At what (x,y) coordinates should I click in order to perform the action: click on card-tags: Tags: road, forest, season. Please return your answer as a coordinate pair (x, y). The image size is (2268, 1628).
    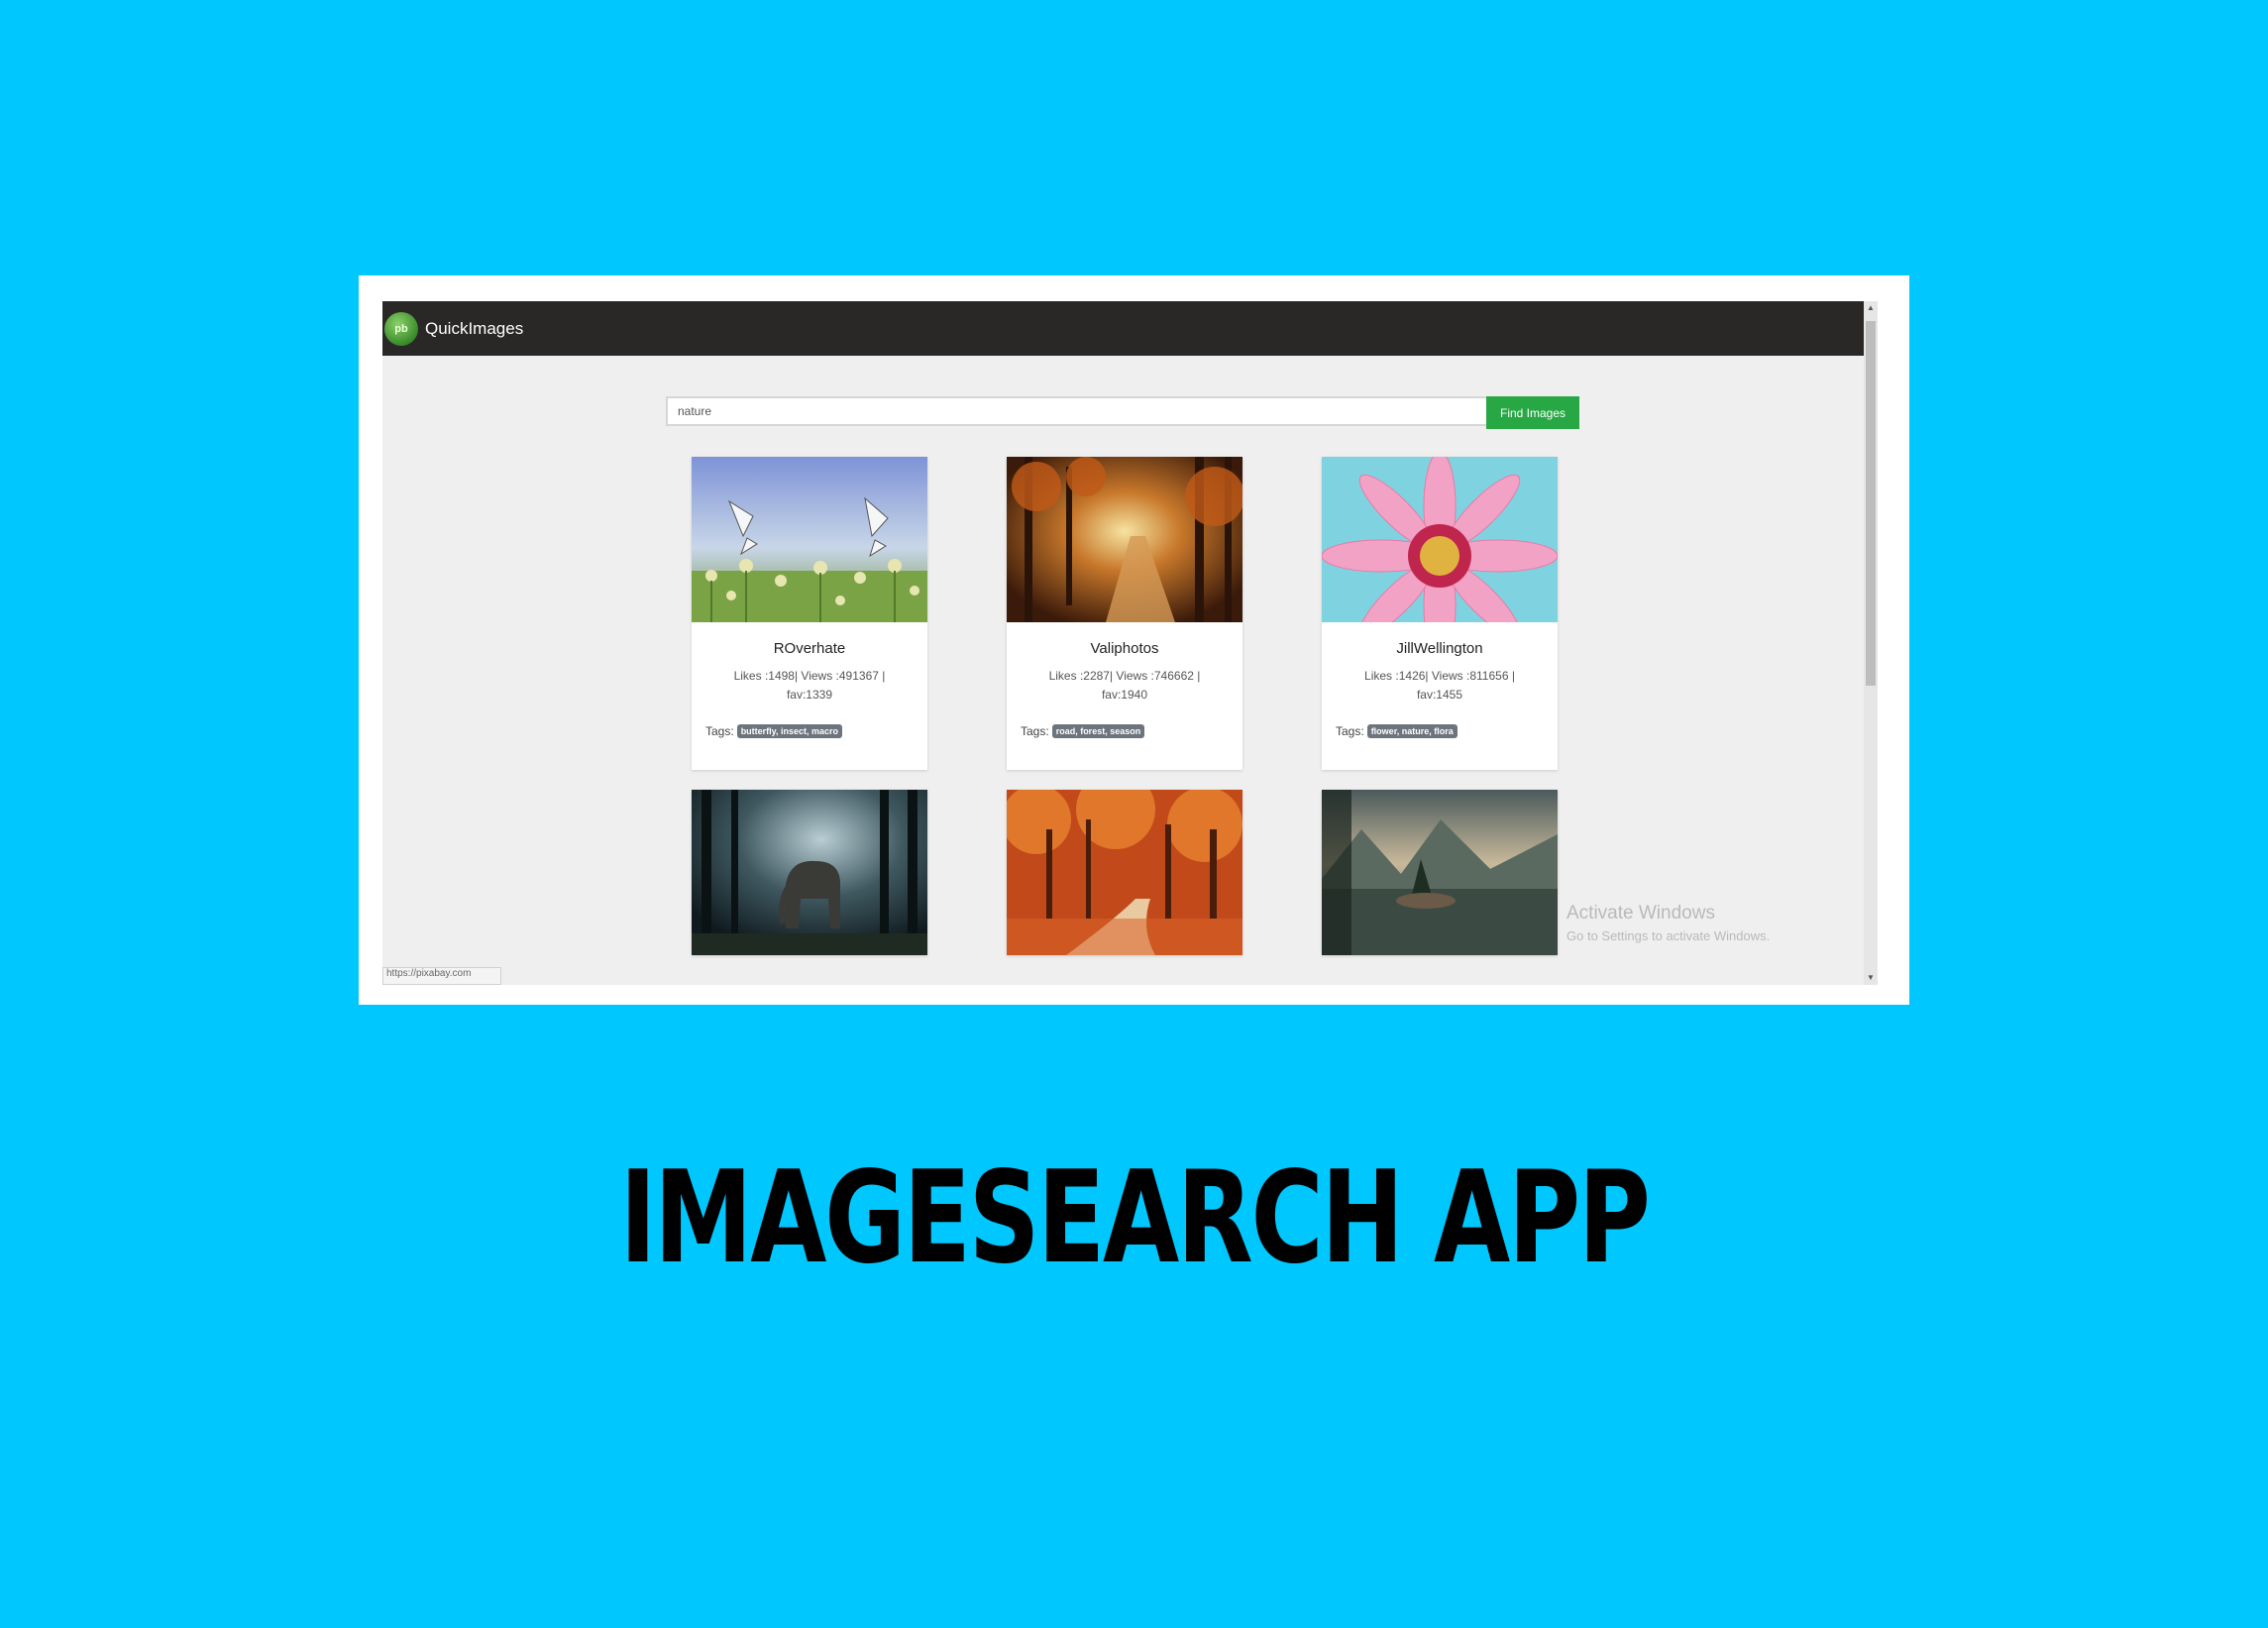
    Looking at the image, I should click on (1083, 731).